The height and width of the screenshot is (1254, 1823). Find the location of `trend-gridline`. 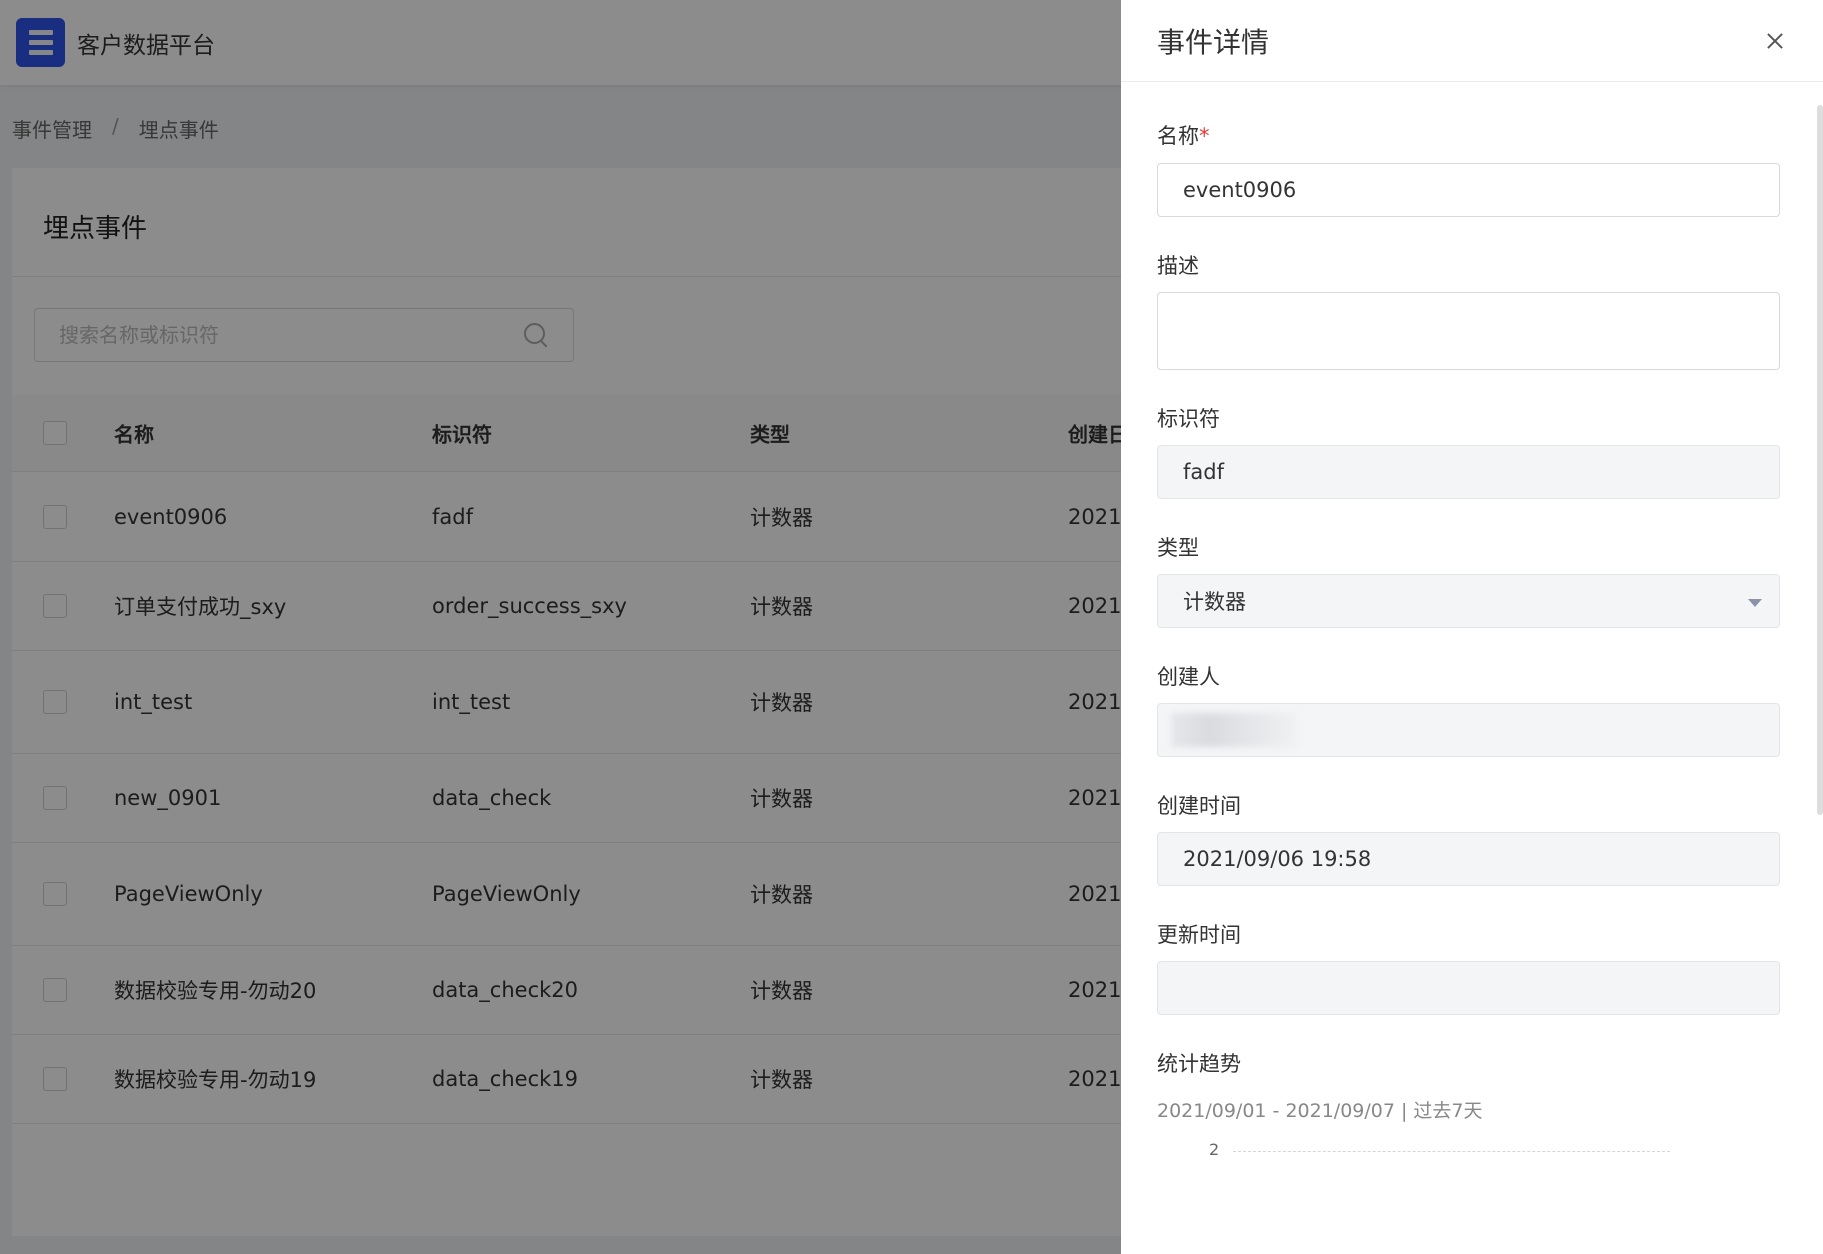

trend-gridline is located at coordinates (1451, 1151).